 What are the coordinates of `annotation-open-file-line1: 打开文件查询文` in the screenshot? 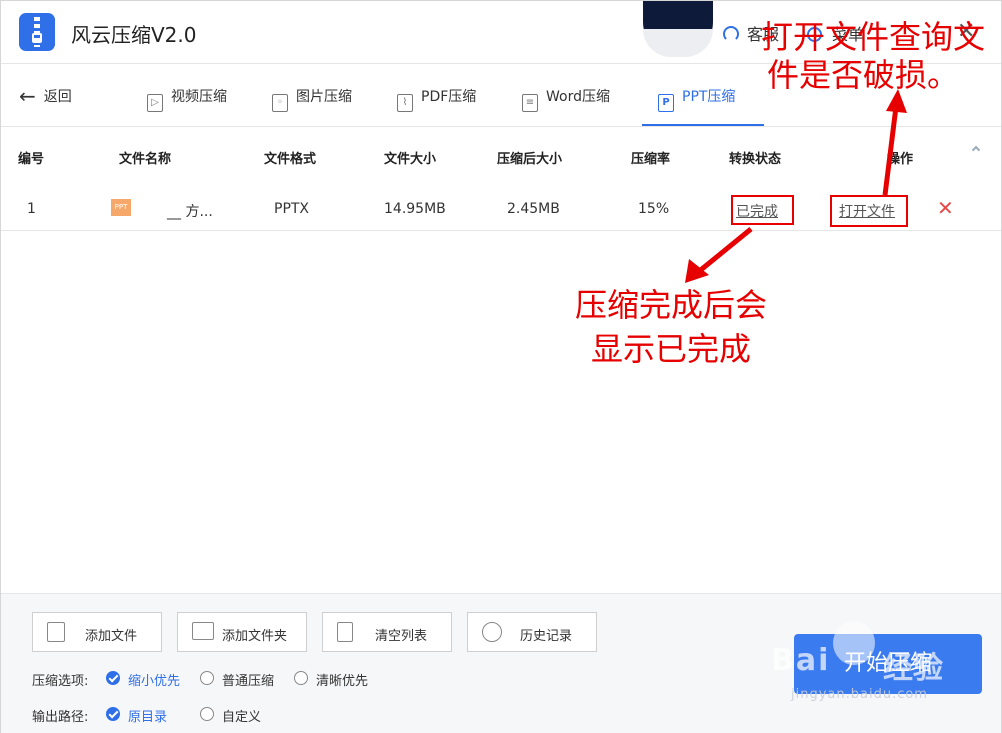 It's located at (872, 37).